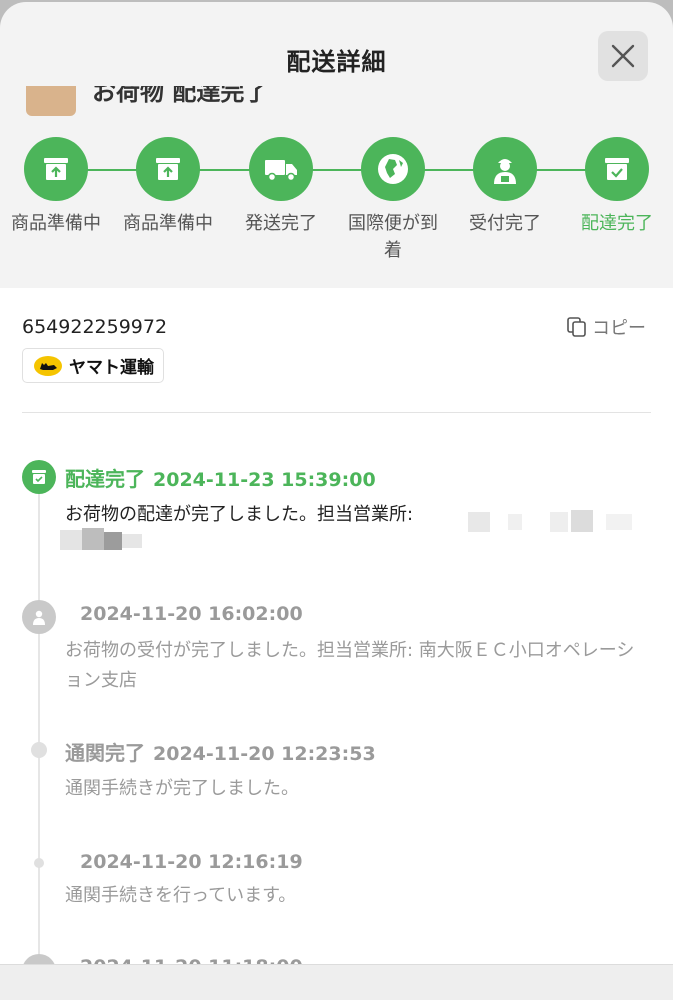 This screenshot has width=673, height=1000. What do you see at coordinates (56, 223) in the screenshot?
I see `step-1-label: 商品準備中` at bounding box center [56, 223].